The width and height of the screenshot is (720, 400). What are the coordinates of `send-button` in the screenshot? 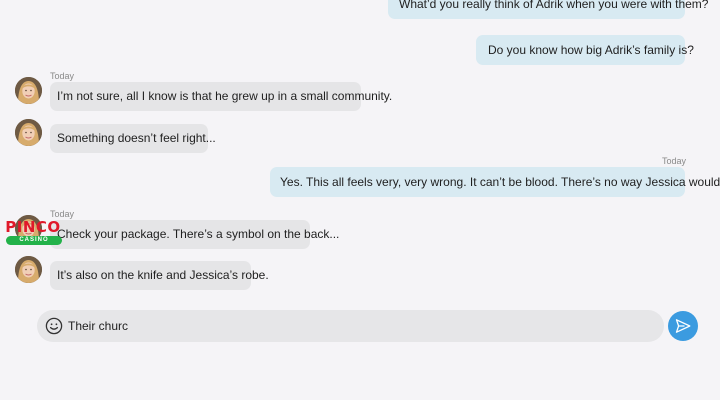 It's located at (683, 326).